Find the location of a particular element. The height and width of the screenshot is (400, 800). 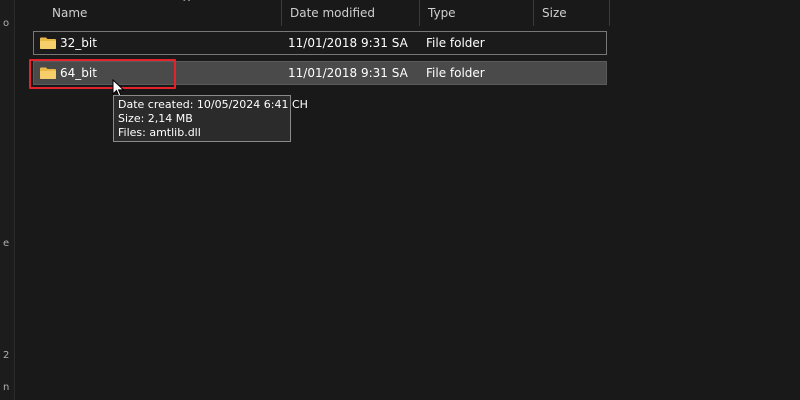

column-header-date-label: Date modified is located at coordinates (333, 13).